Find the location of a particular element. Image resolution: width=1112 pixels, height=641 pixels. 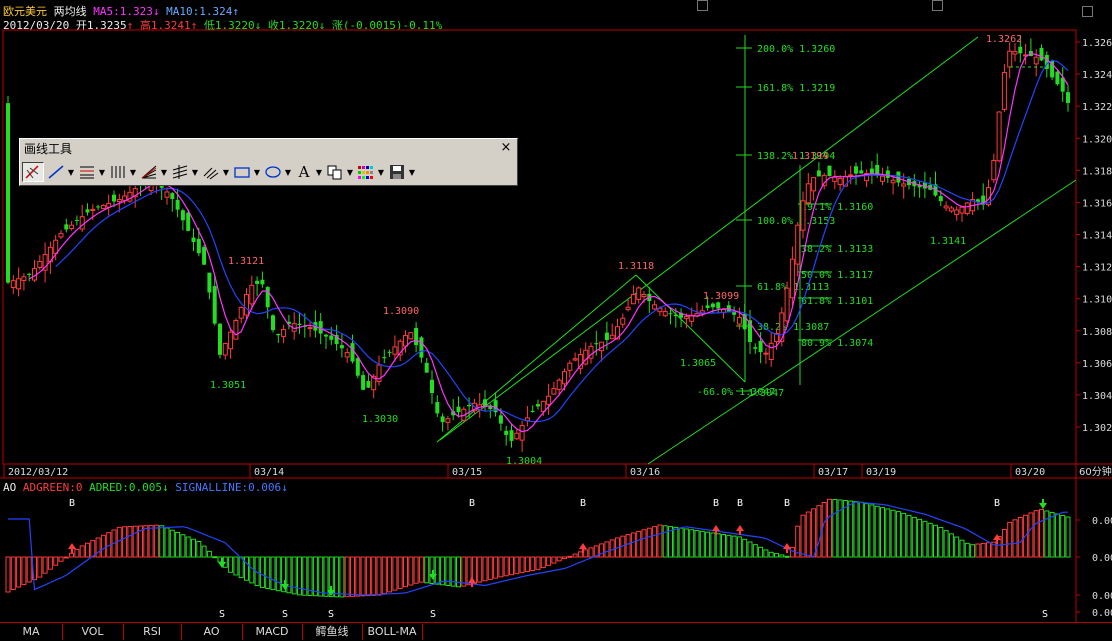

tab-alligator: 鳄鱼线 is located at coordinates (332, 632).